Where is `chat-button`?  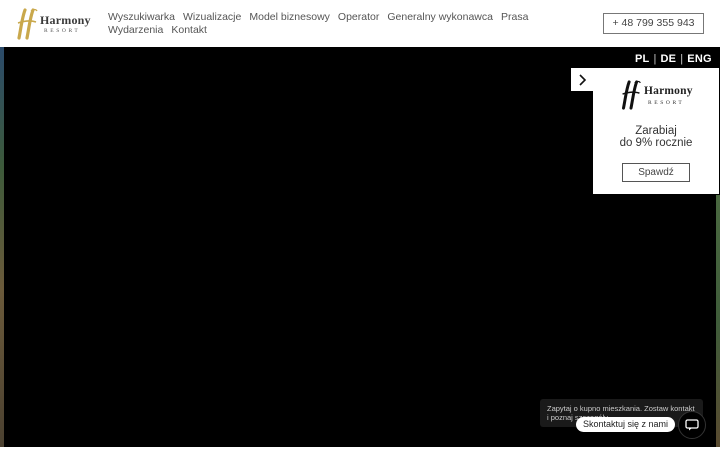 chat-button is located at coordinates (692, 425).